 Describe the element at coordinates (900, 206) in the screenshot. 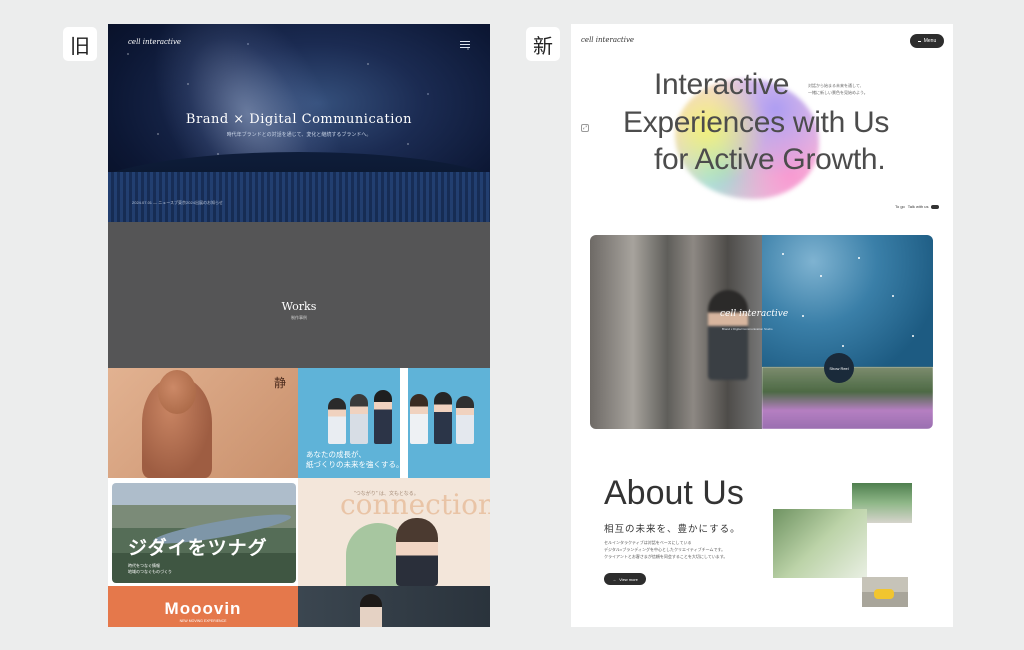

I see `talk-prefix: To go` at that location.